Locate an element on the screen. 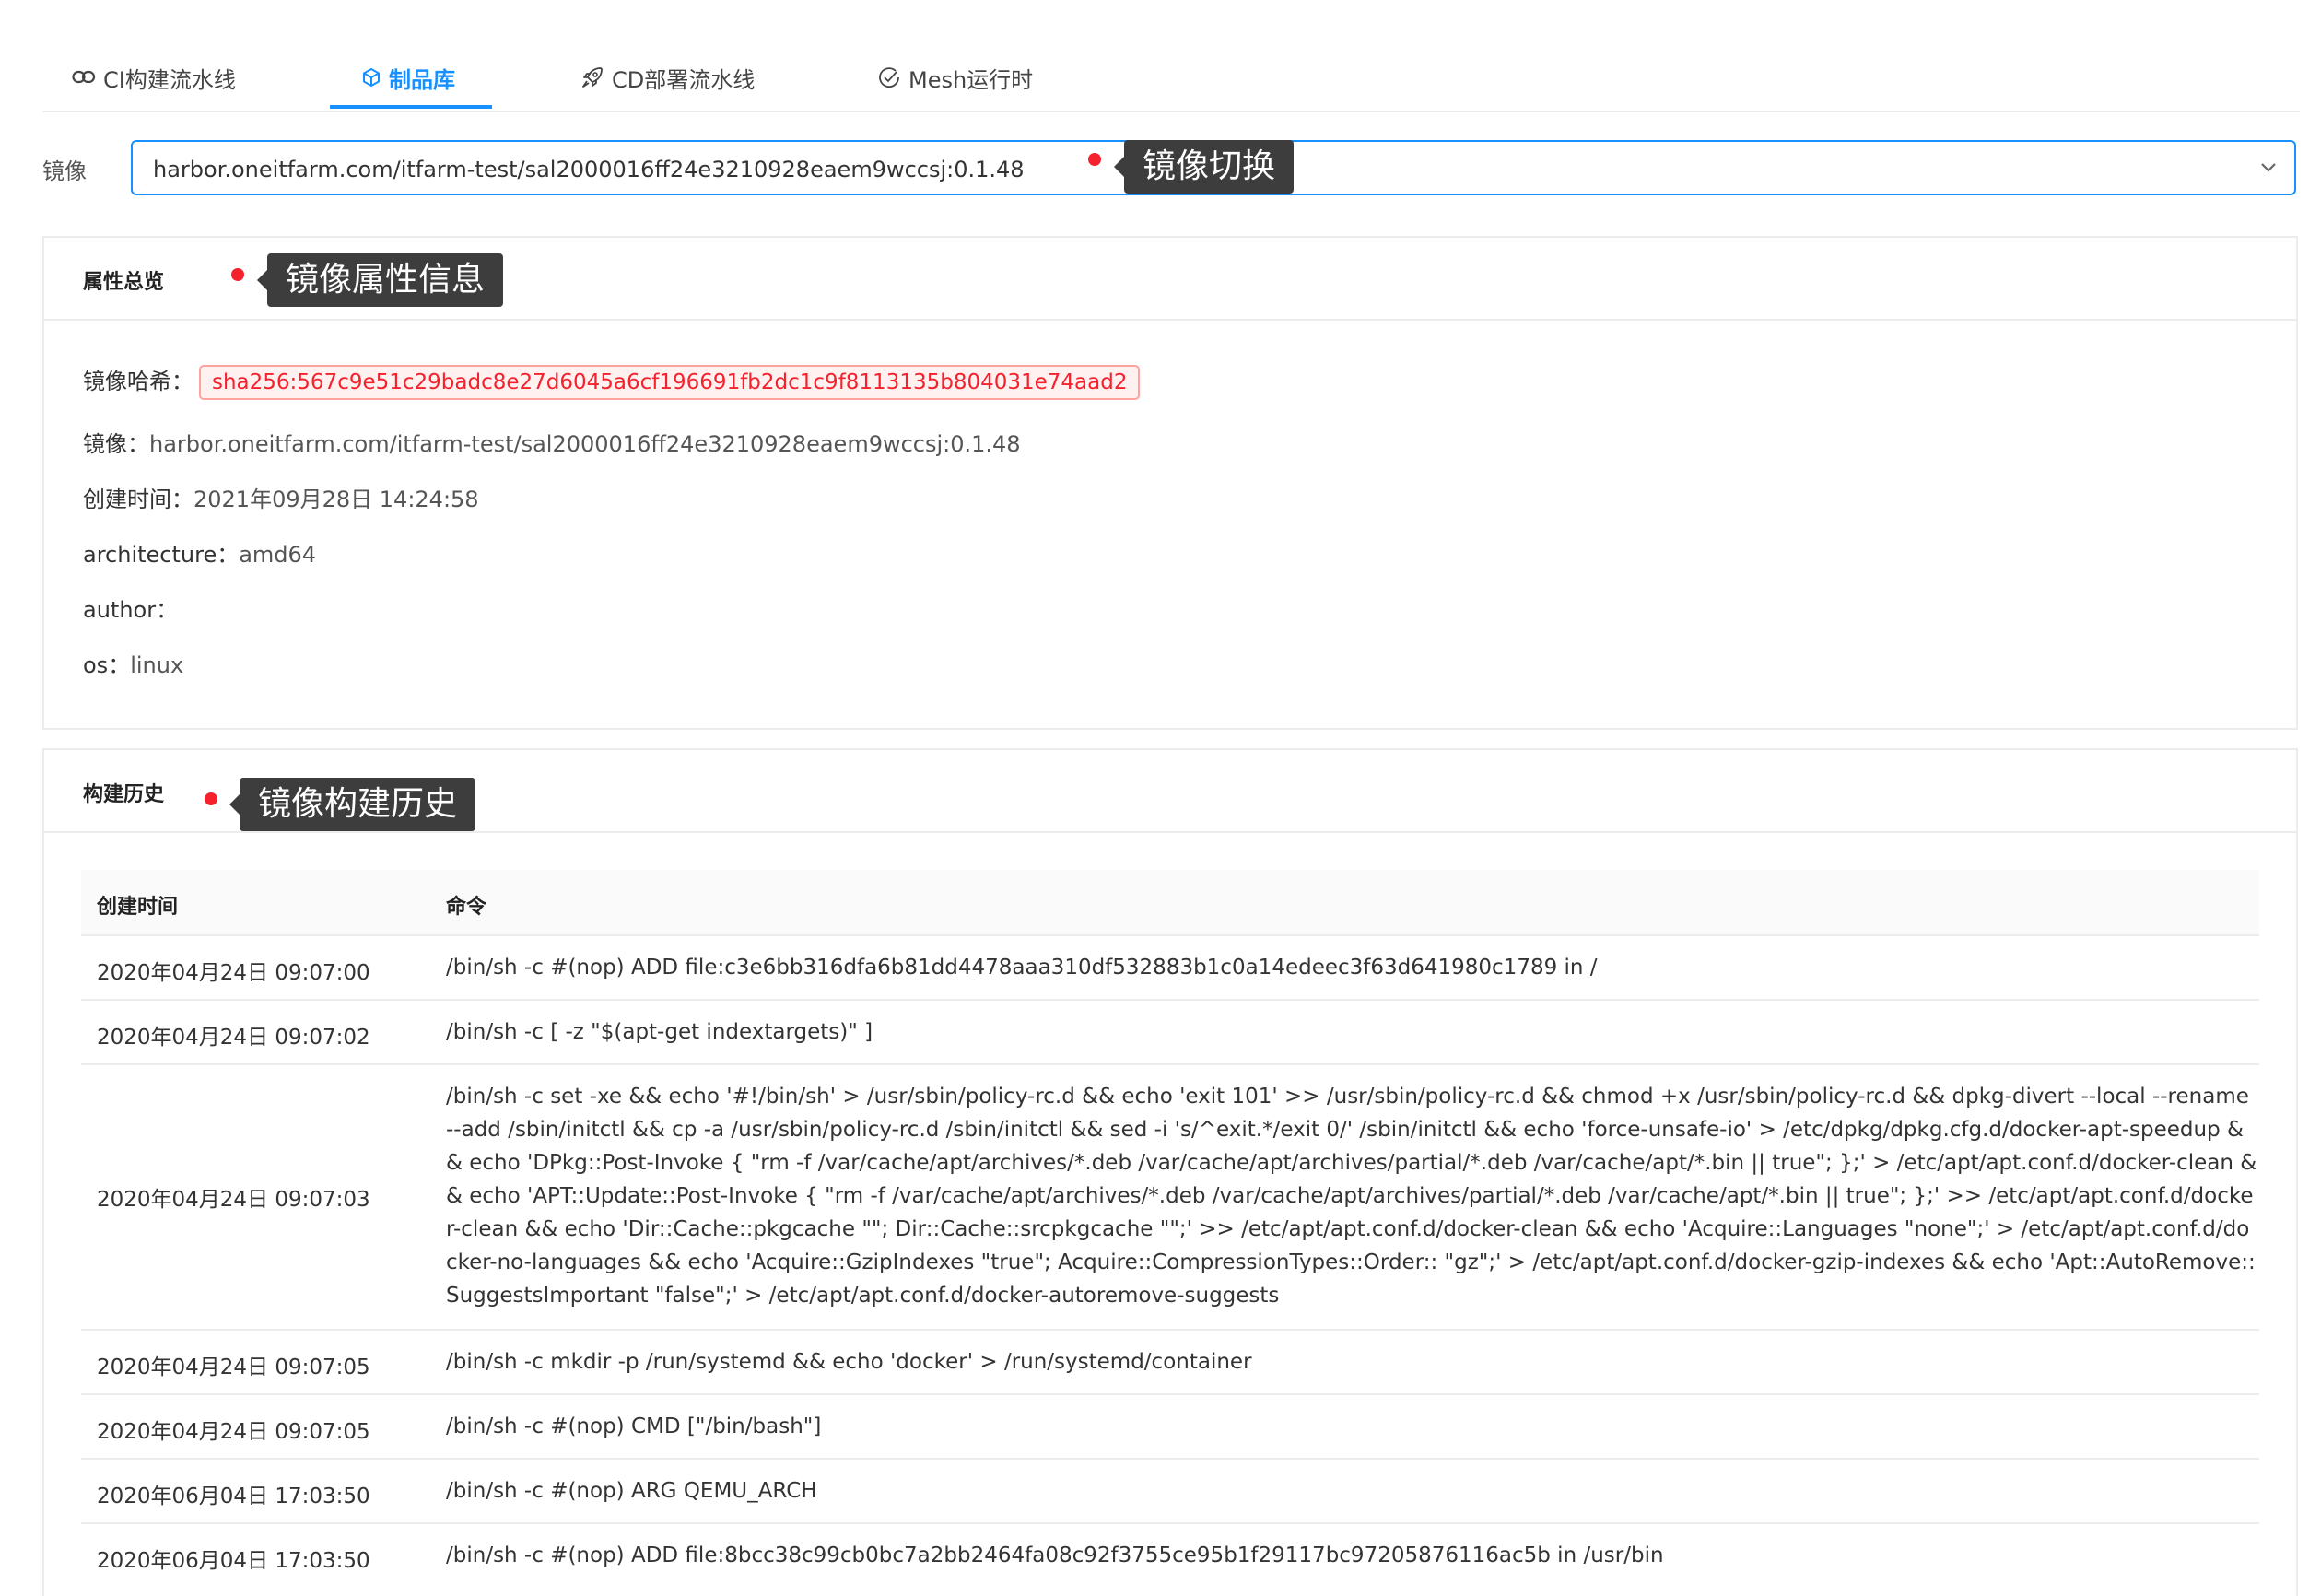  prop-architecture: architecture：amd64 is located at coordinates (199, 553).